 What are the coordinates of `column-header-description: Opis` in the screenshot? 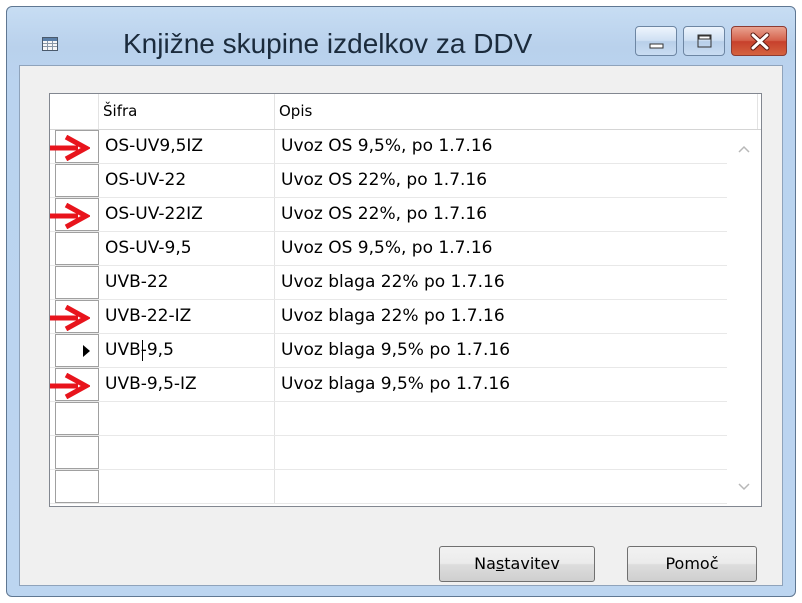 It's located at (516, 111).